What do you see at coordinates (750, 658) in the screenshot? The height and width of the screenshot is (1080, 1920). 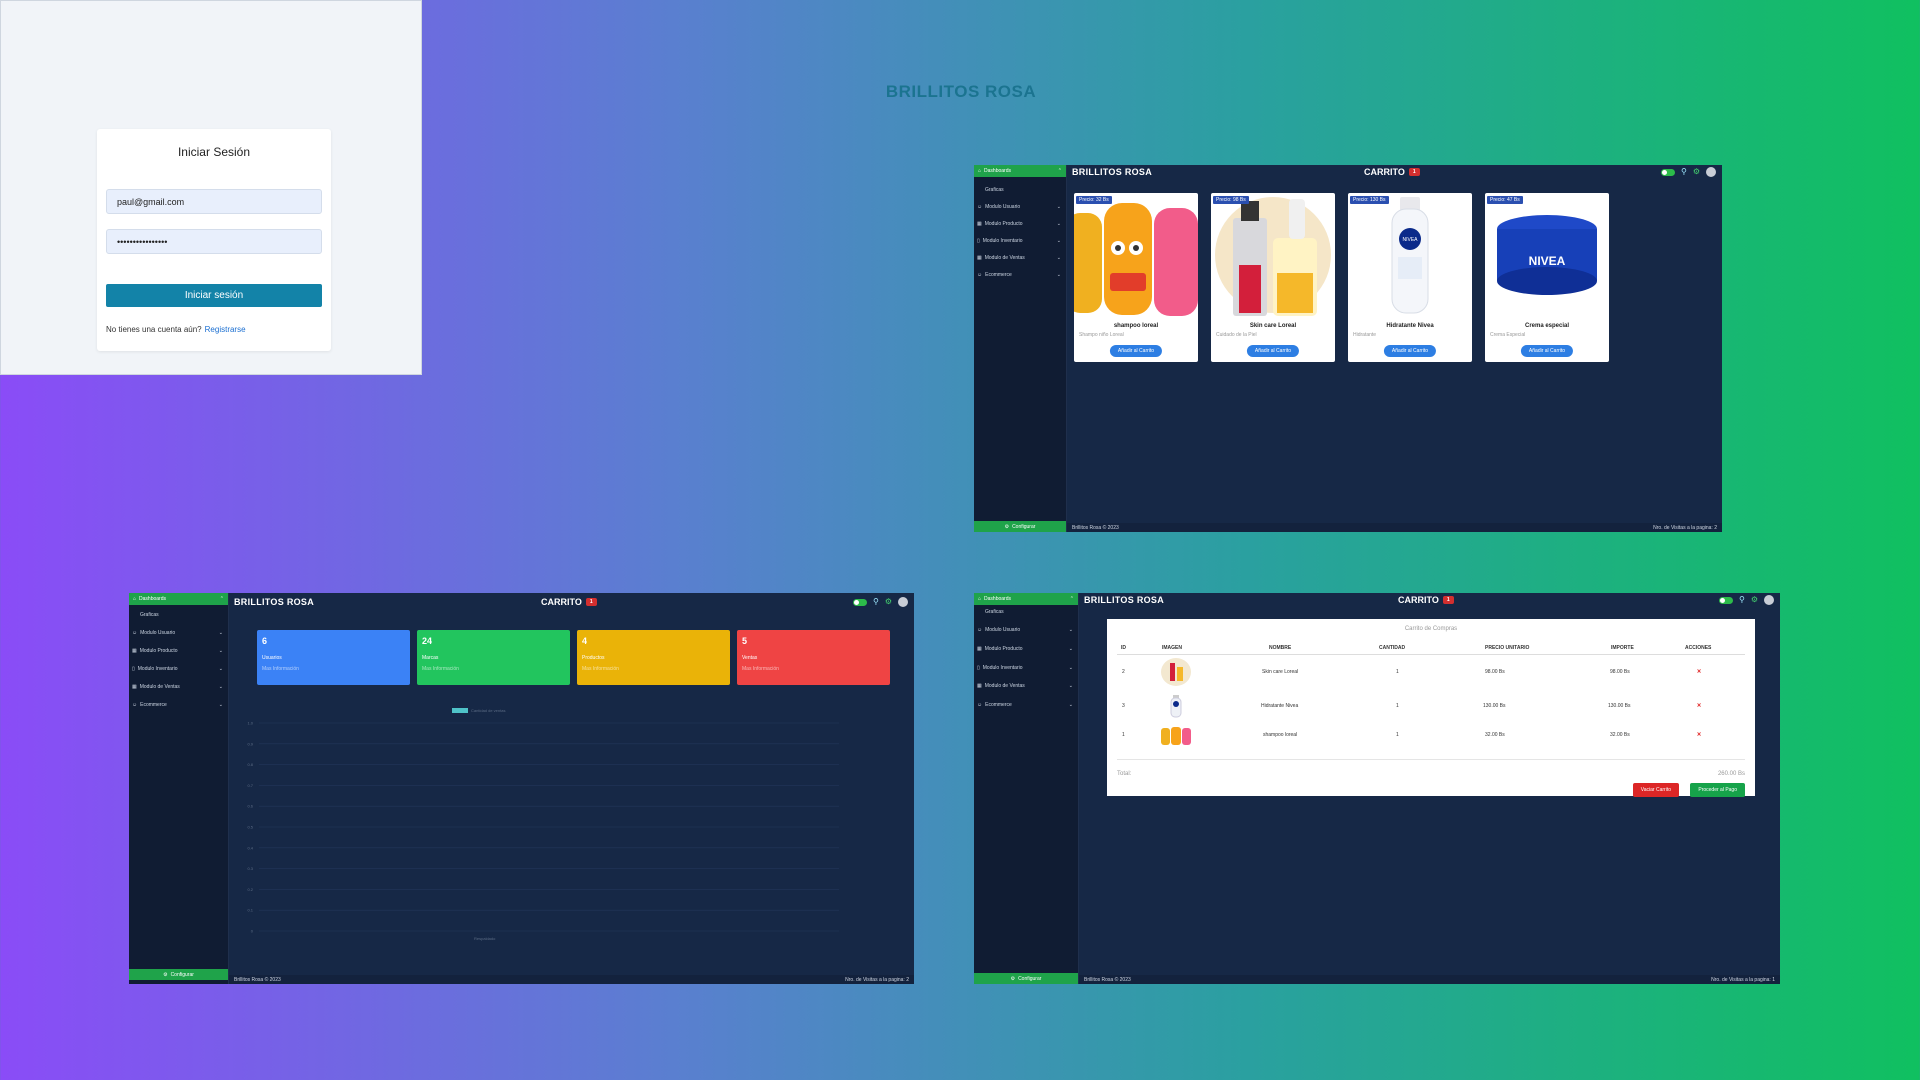 I see `stat-label: Ventas` at bounding box center [750, 658].